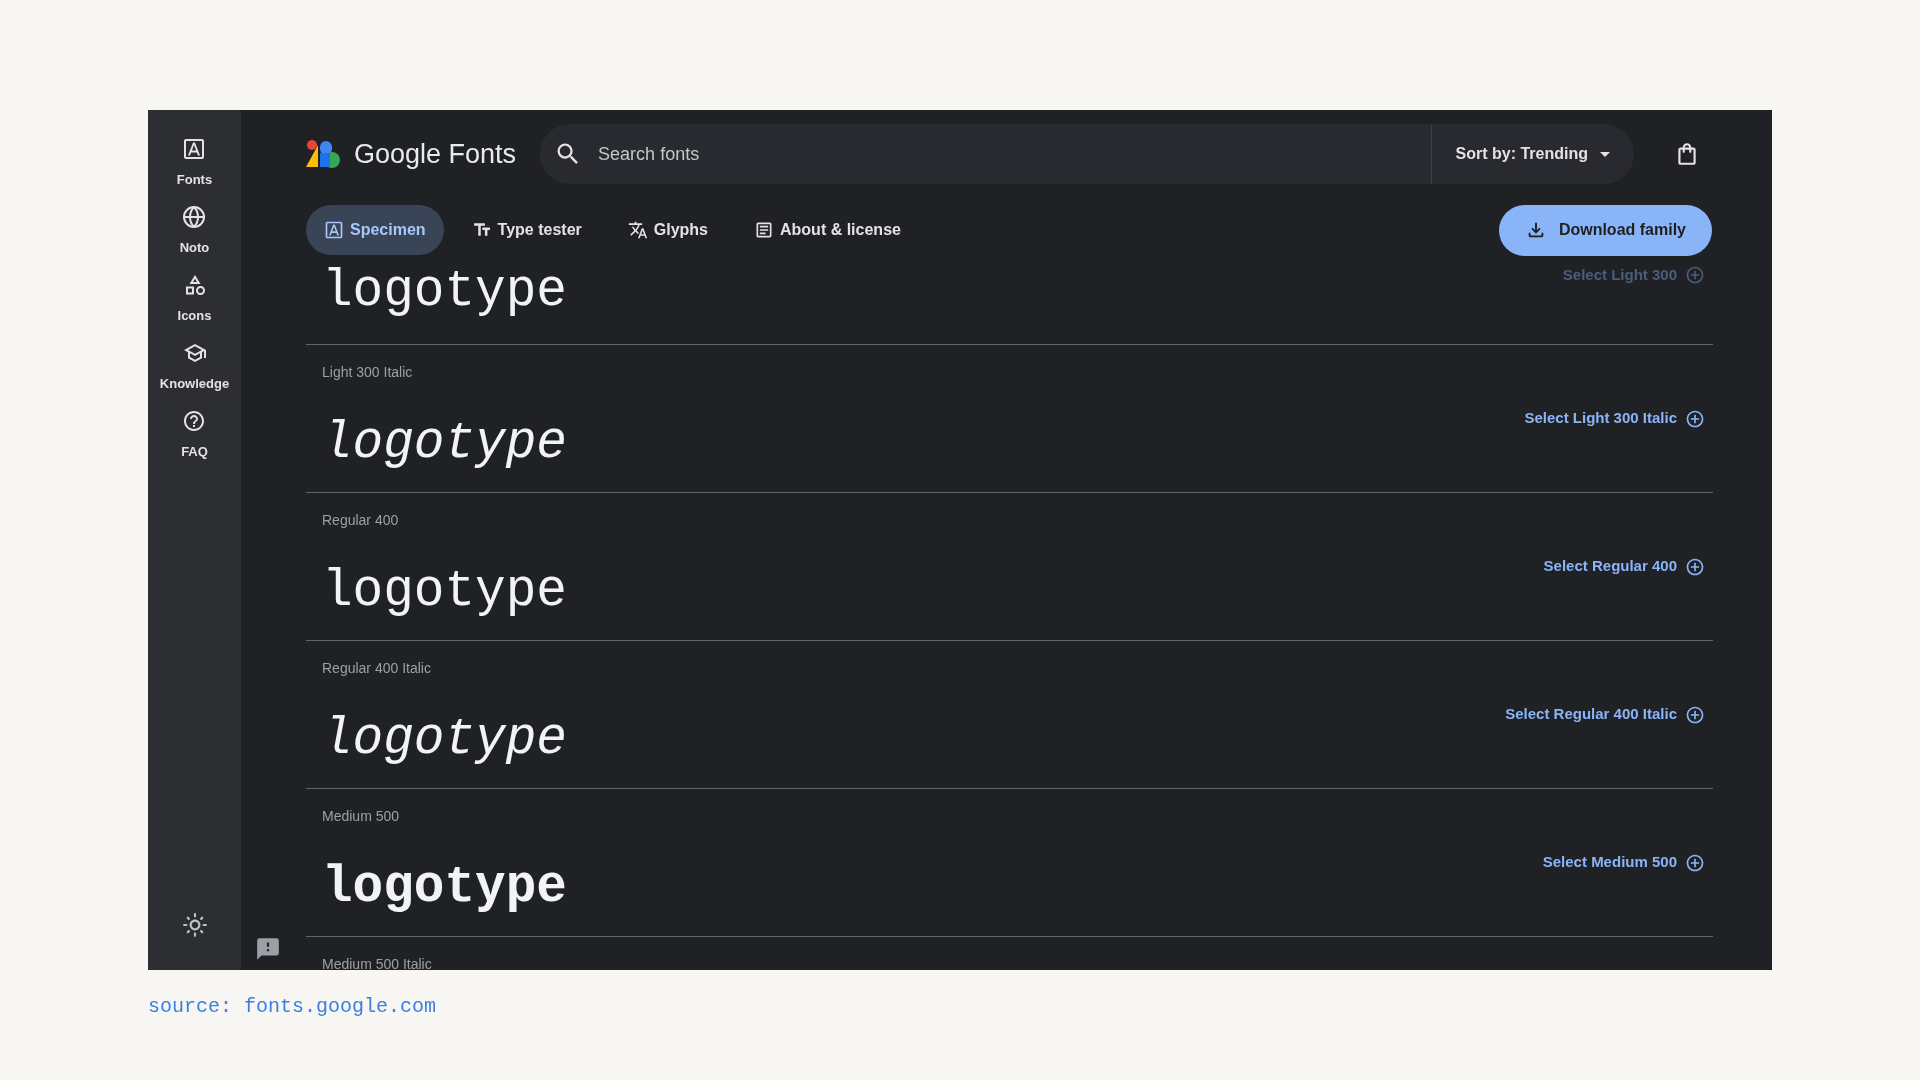 The height and width of the screenshot is (1080, 1920). What do you see at coordinates (293, 1007) in the screenshot?
I see `source-caption: source: fonts.google.com` at bounding box center [293, 1007].